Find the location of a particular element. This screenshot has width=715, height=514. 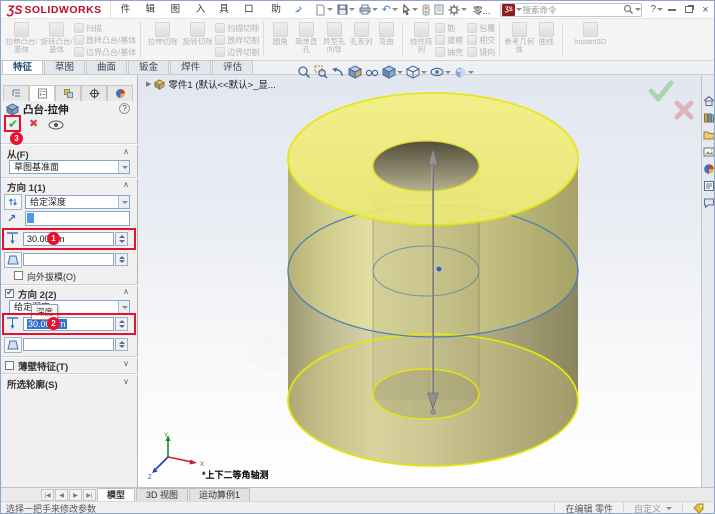

confirm-cancel-icon is located at coordinates (684, 110).